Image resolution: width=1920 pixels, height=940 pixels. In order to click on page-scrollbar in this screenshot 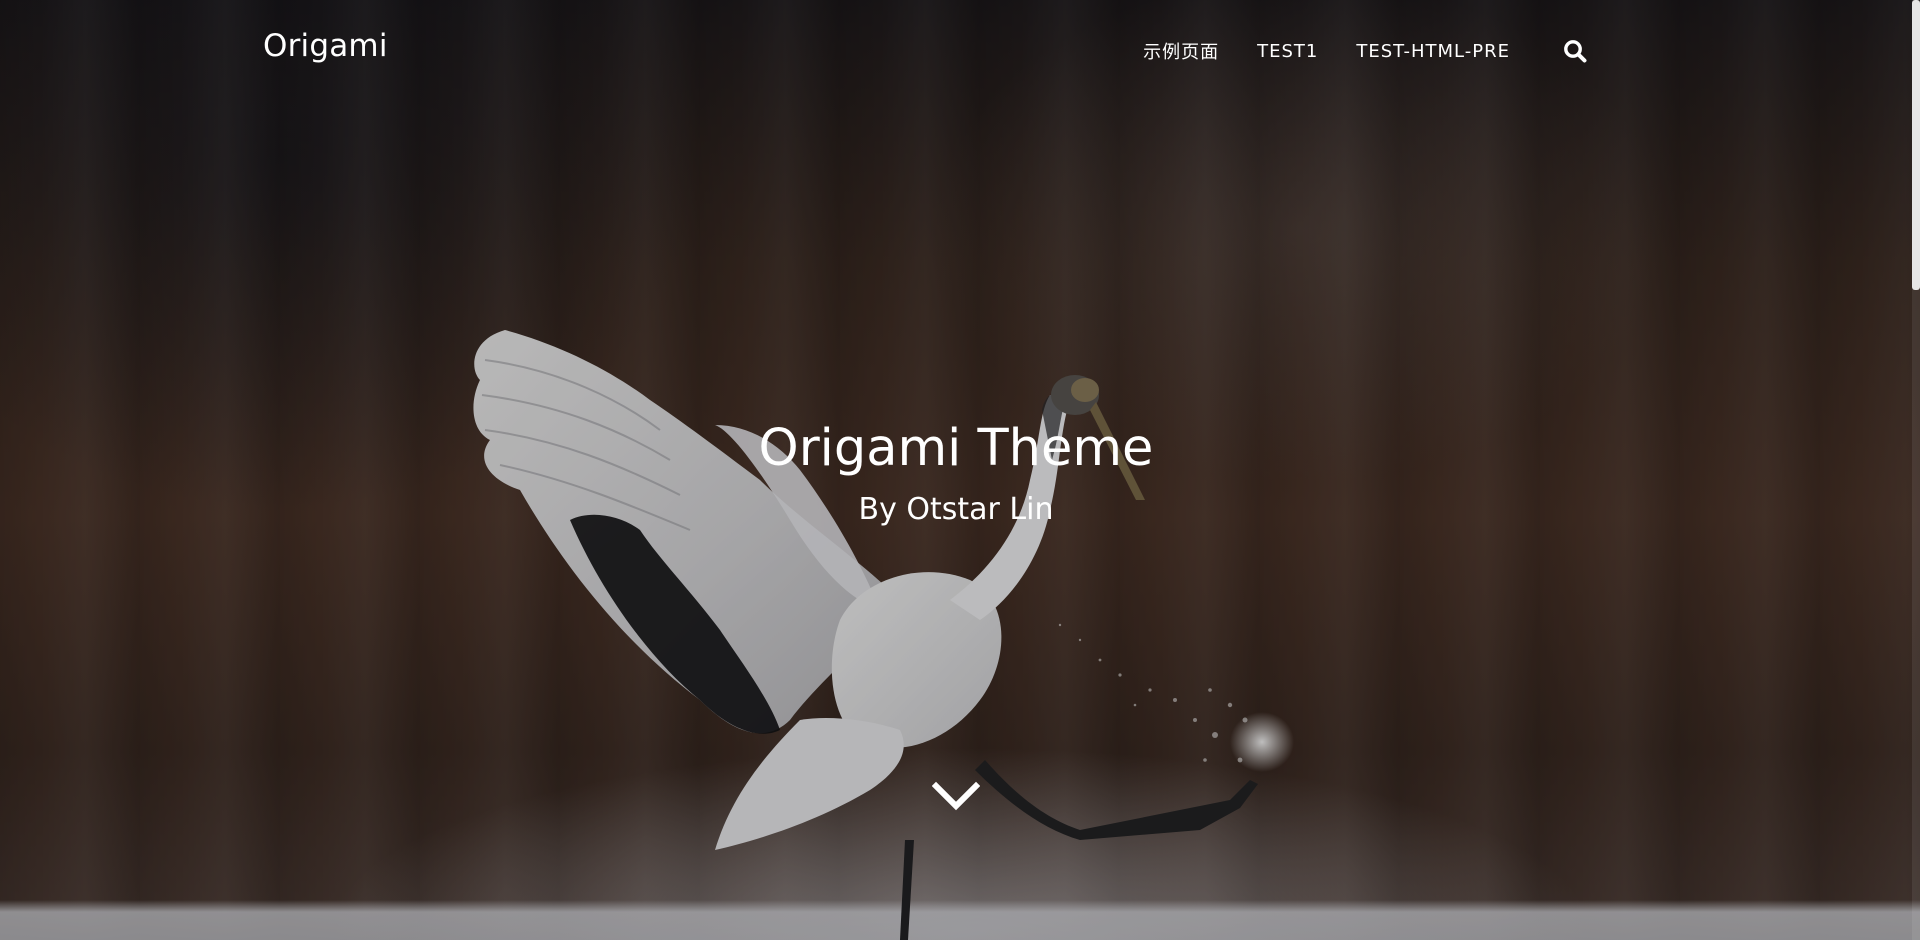, I will do `click(1916, 470)`.